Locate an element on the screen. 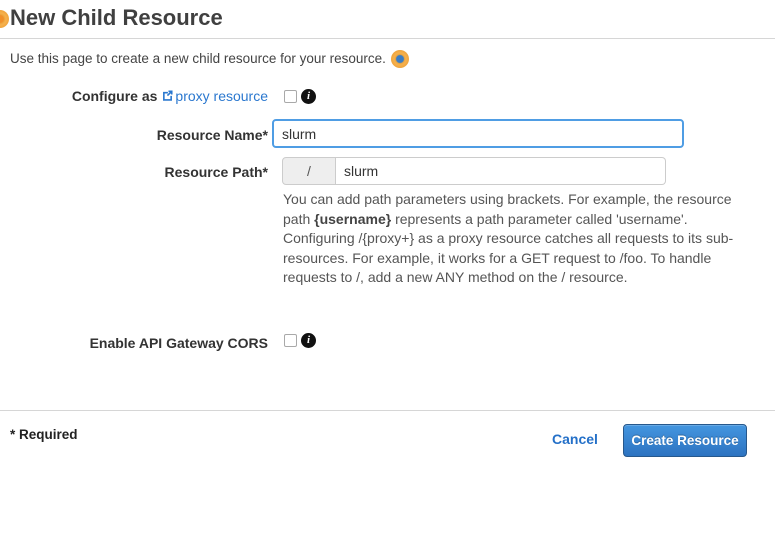  external-link-icon is located at coordinates (167, 95).